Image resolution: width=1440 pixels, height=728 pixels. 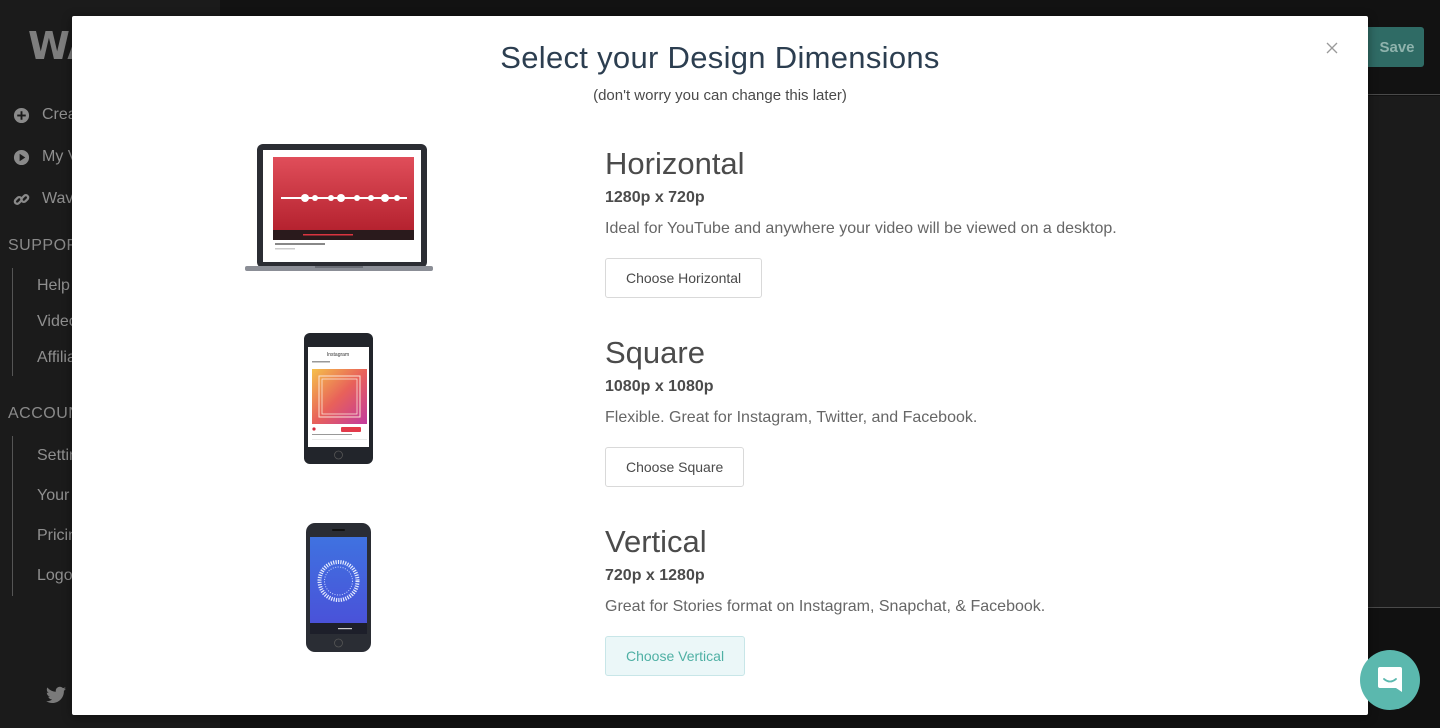 What do you see at coordinates (338, 355) in the screenshot?
I see `instagram-caption: Instagram` at bounding box center [338, 355].